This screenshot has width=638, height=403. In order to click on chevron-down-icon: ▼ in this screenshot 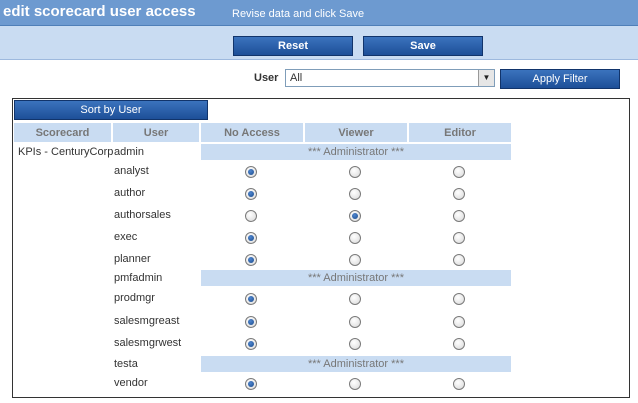, I will do `click(486, 78)`.